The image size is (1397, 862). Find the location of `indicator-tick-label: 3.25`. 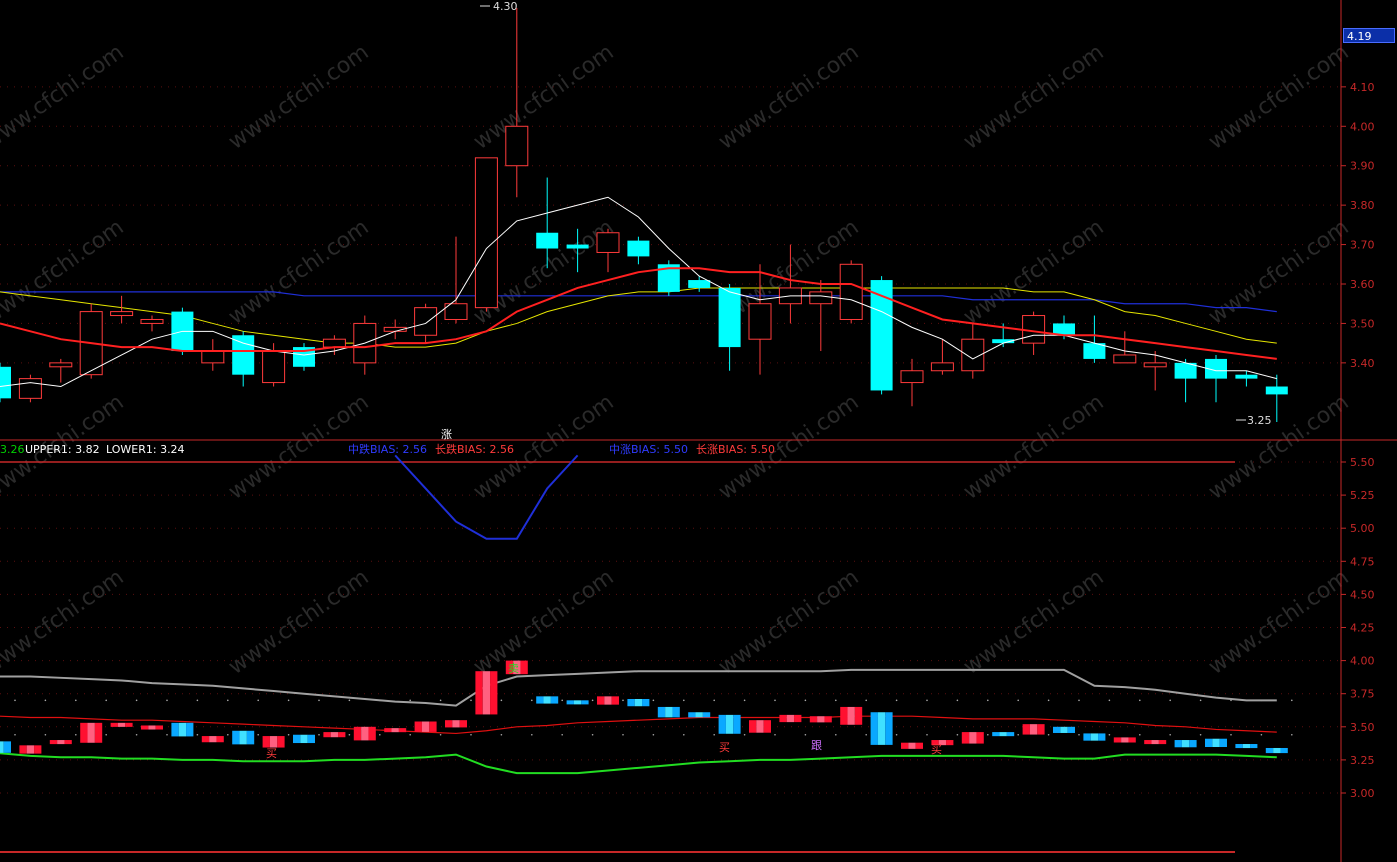

indicator-tick-label: 3.25 is located at coordinates (1362, 760).